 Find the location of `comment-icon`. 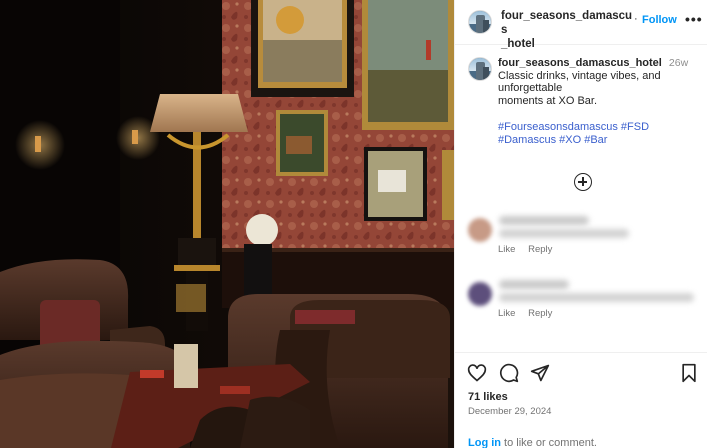

comment-icon is located at coordinates (509, 373).